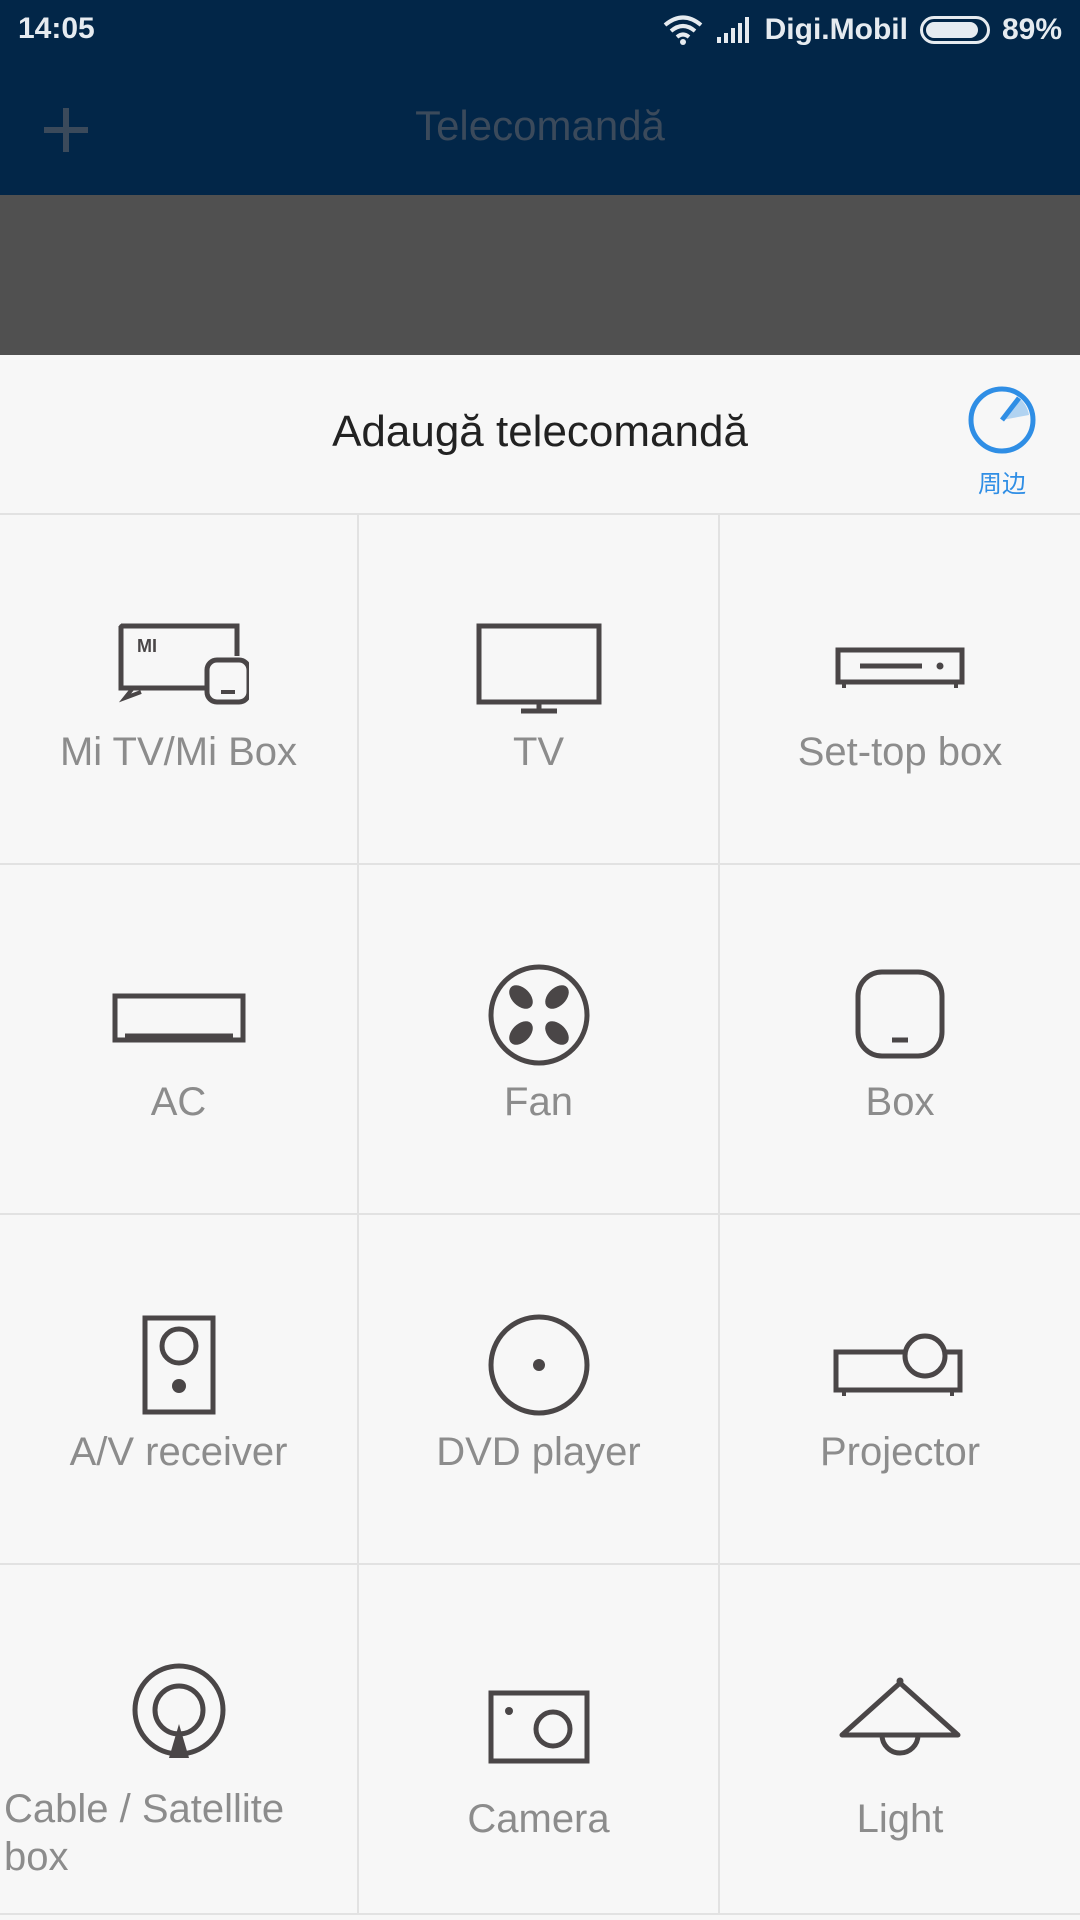 This screenshot has width=1080, height=1920. I want to click on device-label: DVD player, so click(538, 1452).